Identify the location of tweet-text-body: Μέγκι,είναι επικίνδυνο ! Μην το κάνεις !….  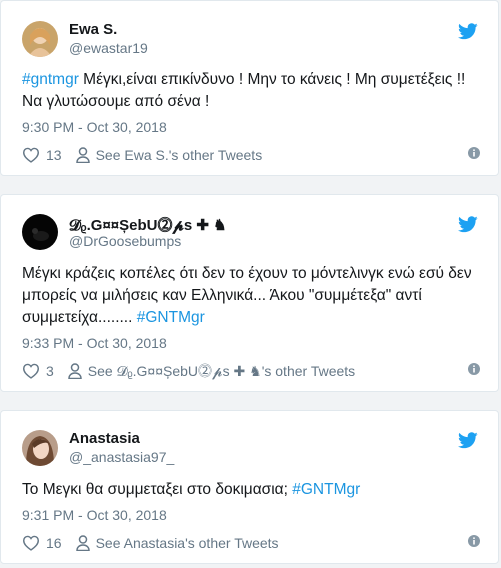
(244, 90).